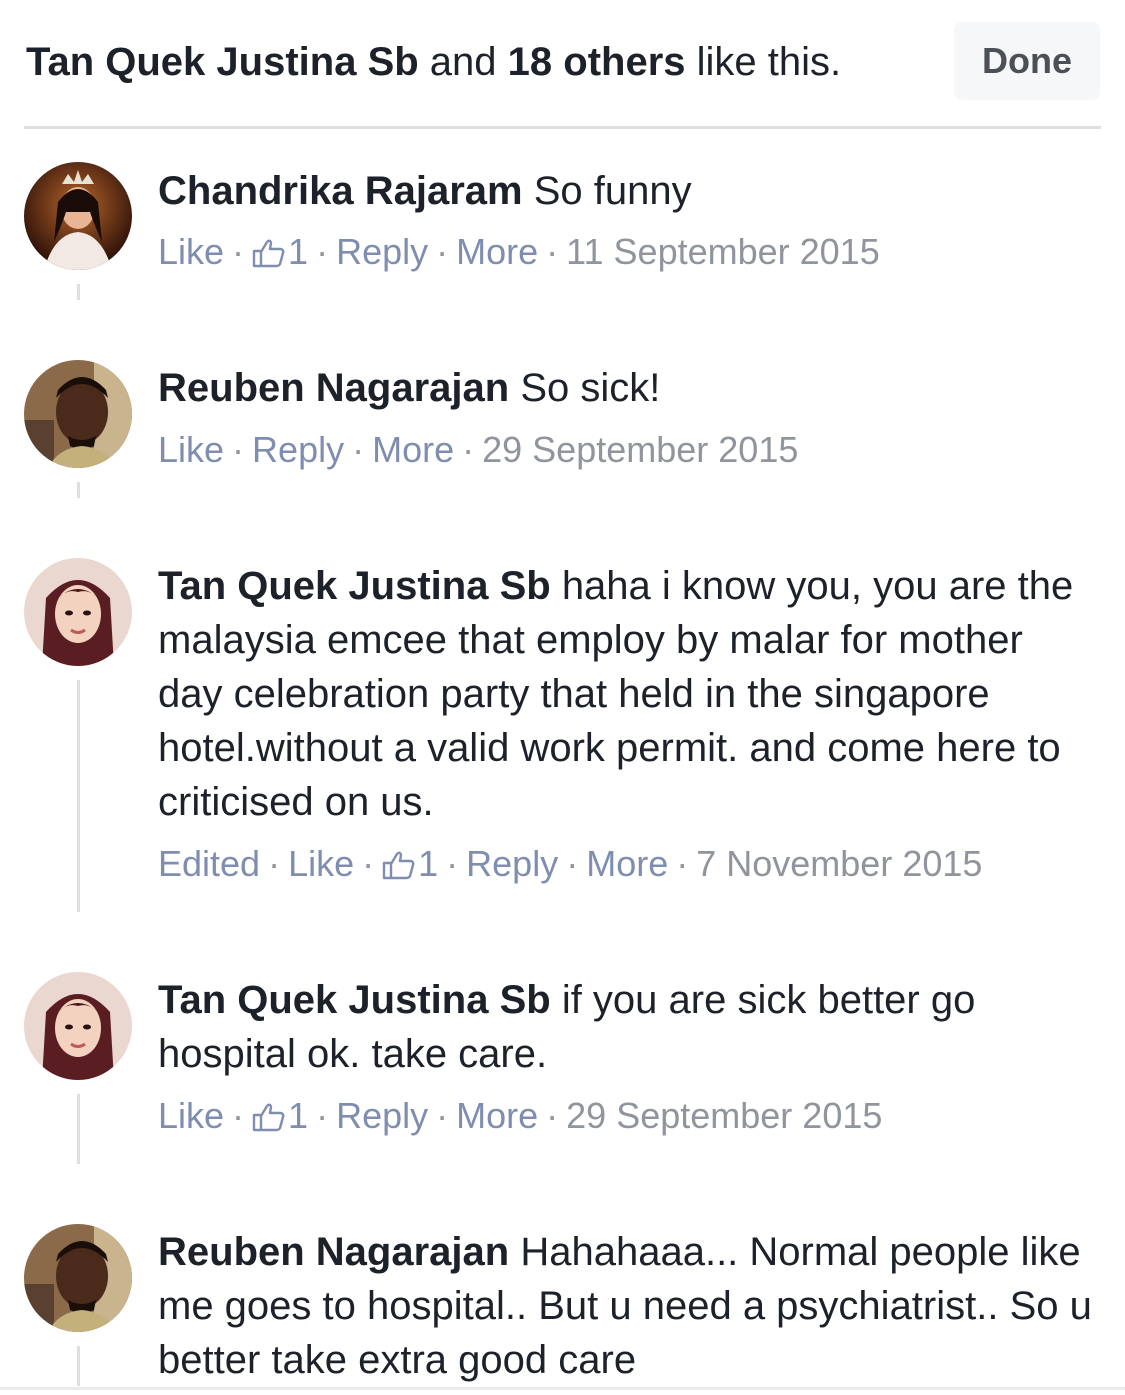 The image size is (1125, 1395). Describe the element at coordinates (839, 863) in the screenshot. I see `comment-date: 7 November 2015` at that location.